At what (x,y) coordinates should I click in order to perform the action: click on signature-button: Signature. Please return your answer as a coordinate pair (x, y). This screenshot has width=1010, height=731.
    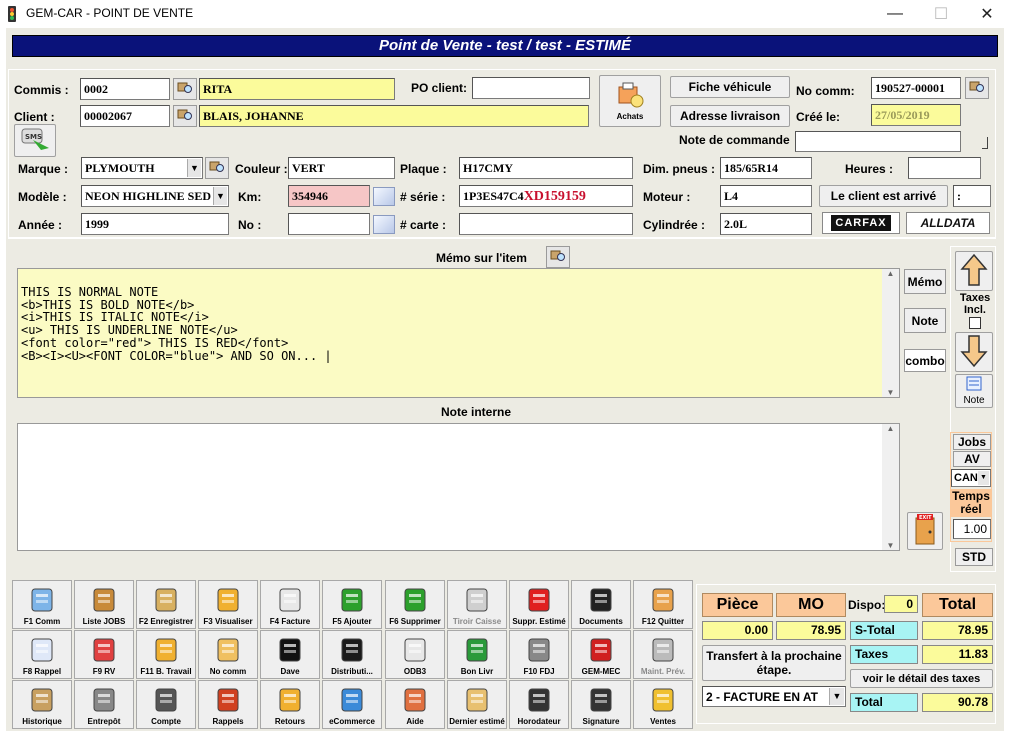
    Looking at the image, I should click on (601, 704).